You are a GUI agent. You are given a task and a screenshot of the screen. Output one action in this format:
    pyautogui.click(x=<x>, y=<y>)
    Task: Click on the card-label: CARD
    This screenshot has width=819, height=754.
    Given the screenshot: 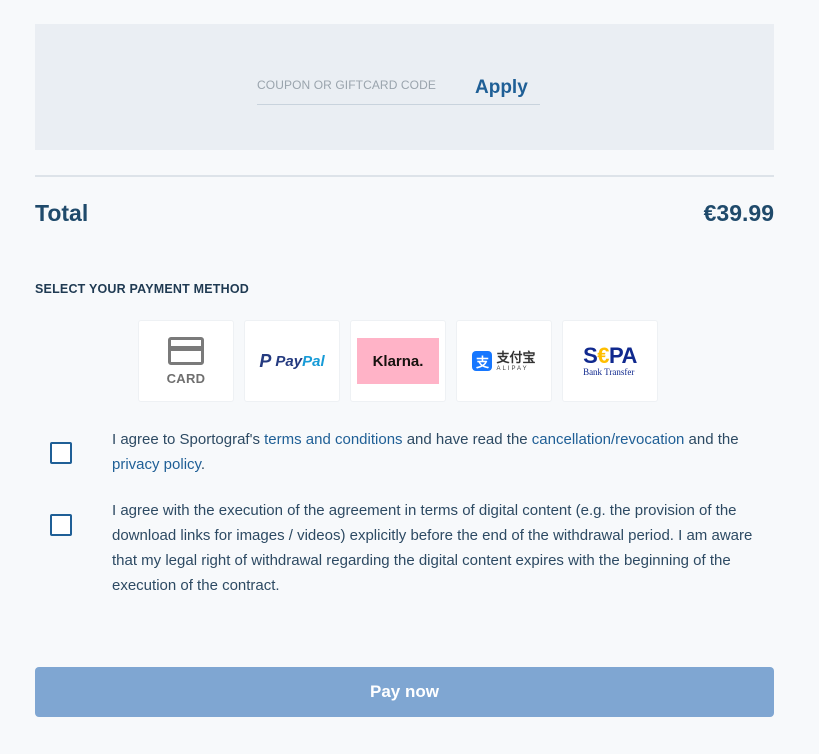 What is the action you would take?
    pyautogui.click(x=186, y=378)
    